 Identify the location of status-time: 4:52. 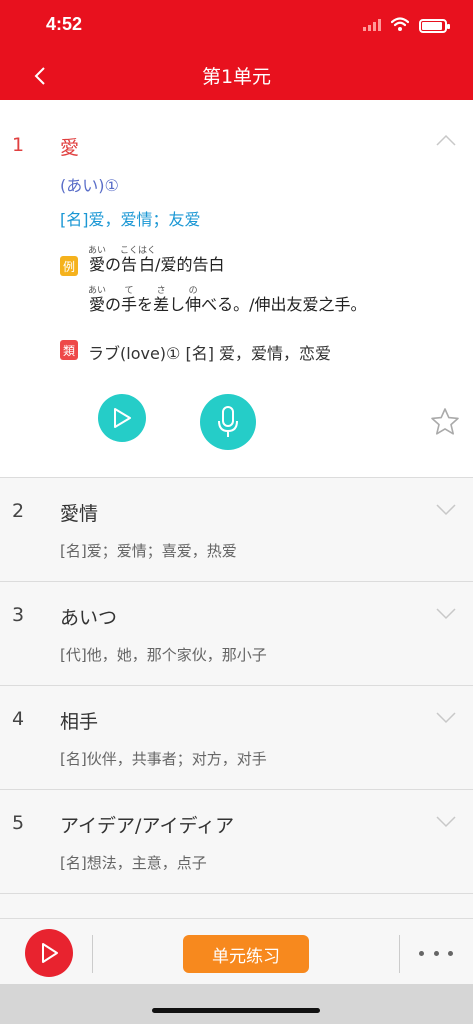
(64, 24).